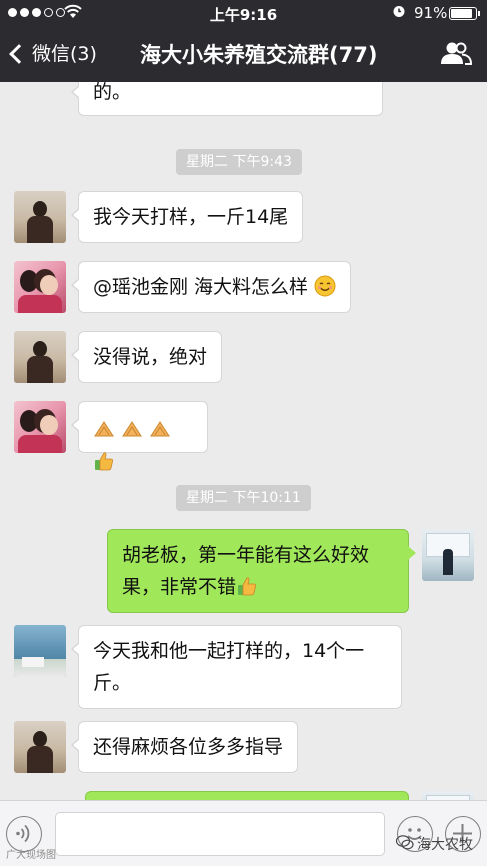 Image resolution: width=487 pixels, height=866 pixels. Describe the element at coordinates (464, 13) in the screenshot. I see `battery-icon` at that location.